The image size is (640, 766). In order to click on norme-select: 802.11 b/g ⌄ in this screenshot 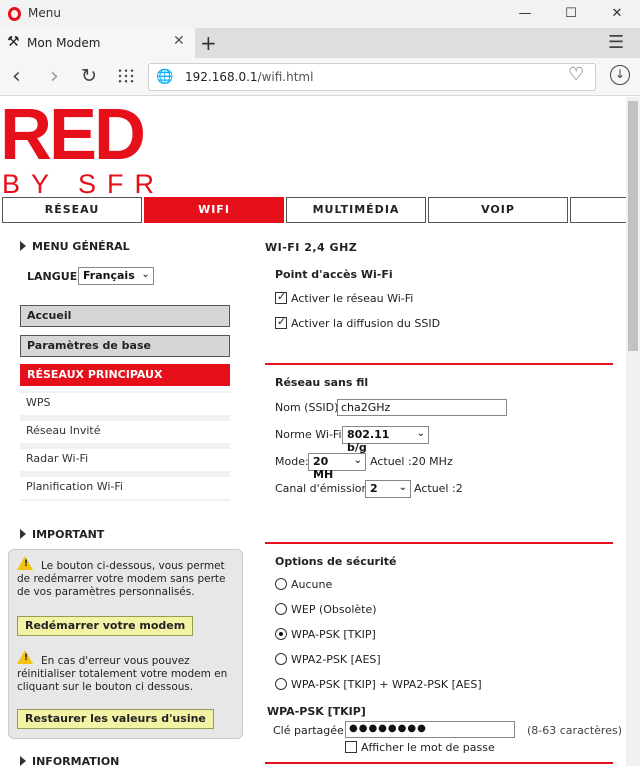, I will do `click(385, 440)`.